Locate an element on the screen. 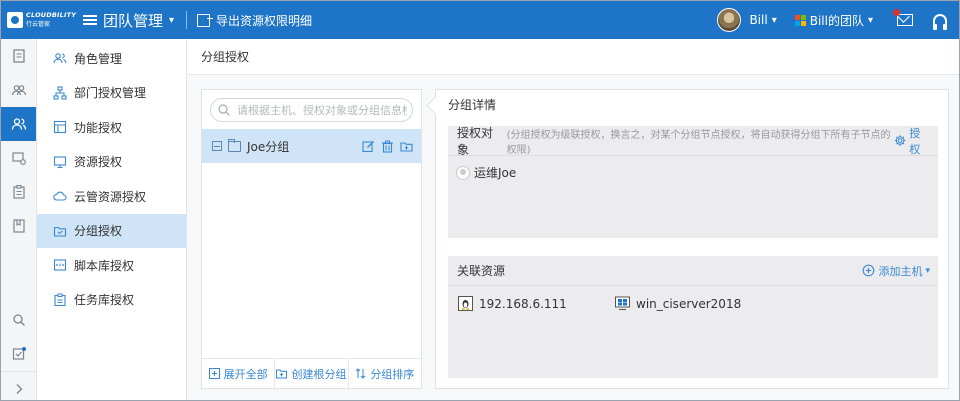  icon-rail is located at coordinates (19, 219).